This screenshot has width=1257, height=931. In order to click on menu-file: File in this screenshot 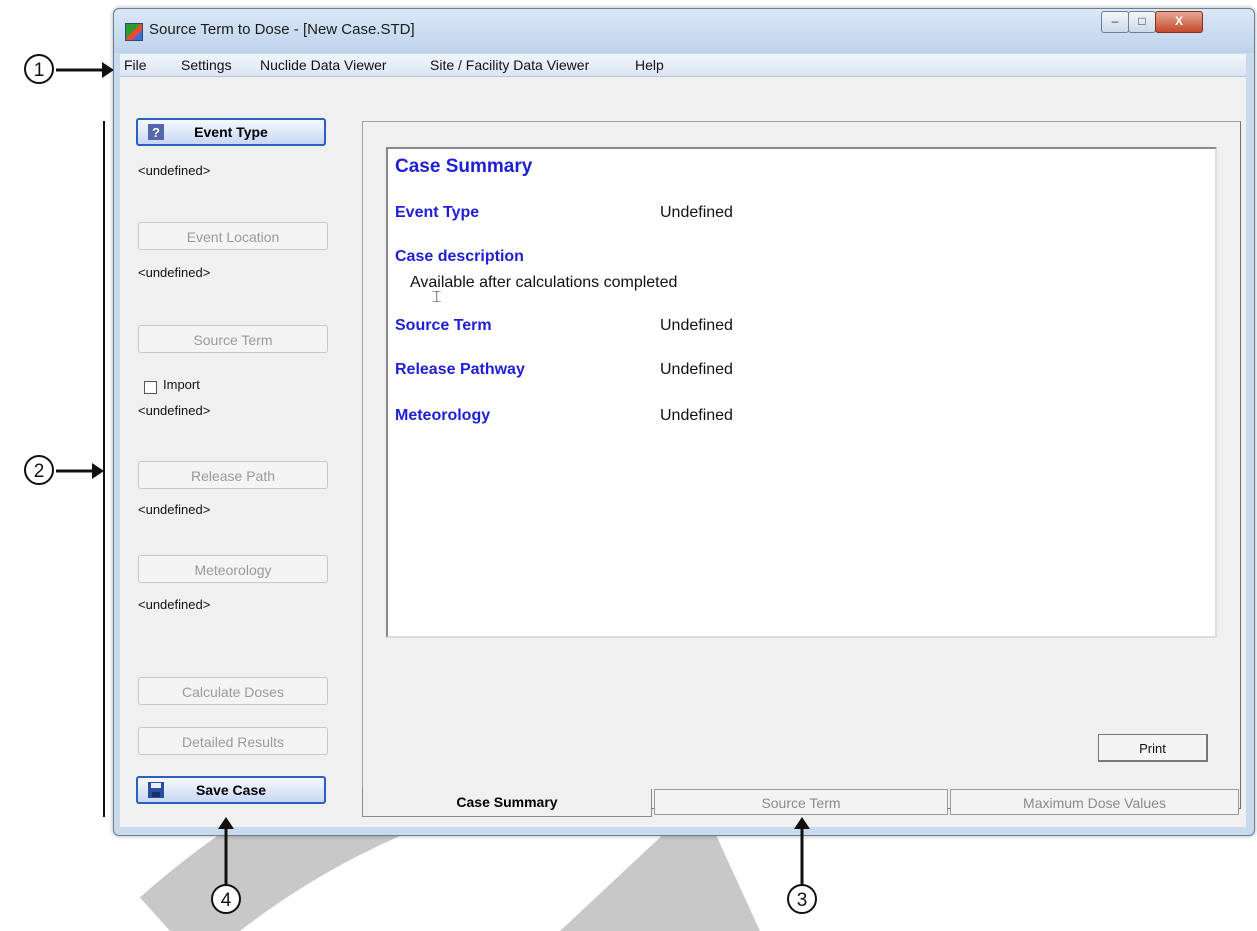, I will do `click(135, 65)`.